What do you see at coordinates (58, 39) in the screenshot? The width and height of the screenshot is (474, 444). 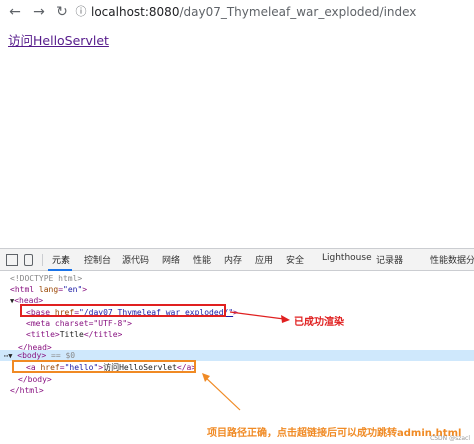 I see `hello-servlet-link: 访问HelloServlet` at bounding box center [58, 39].